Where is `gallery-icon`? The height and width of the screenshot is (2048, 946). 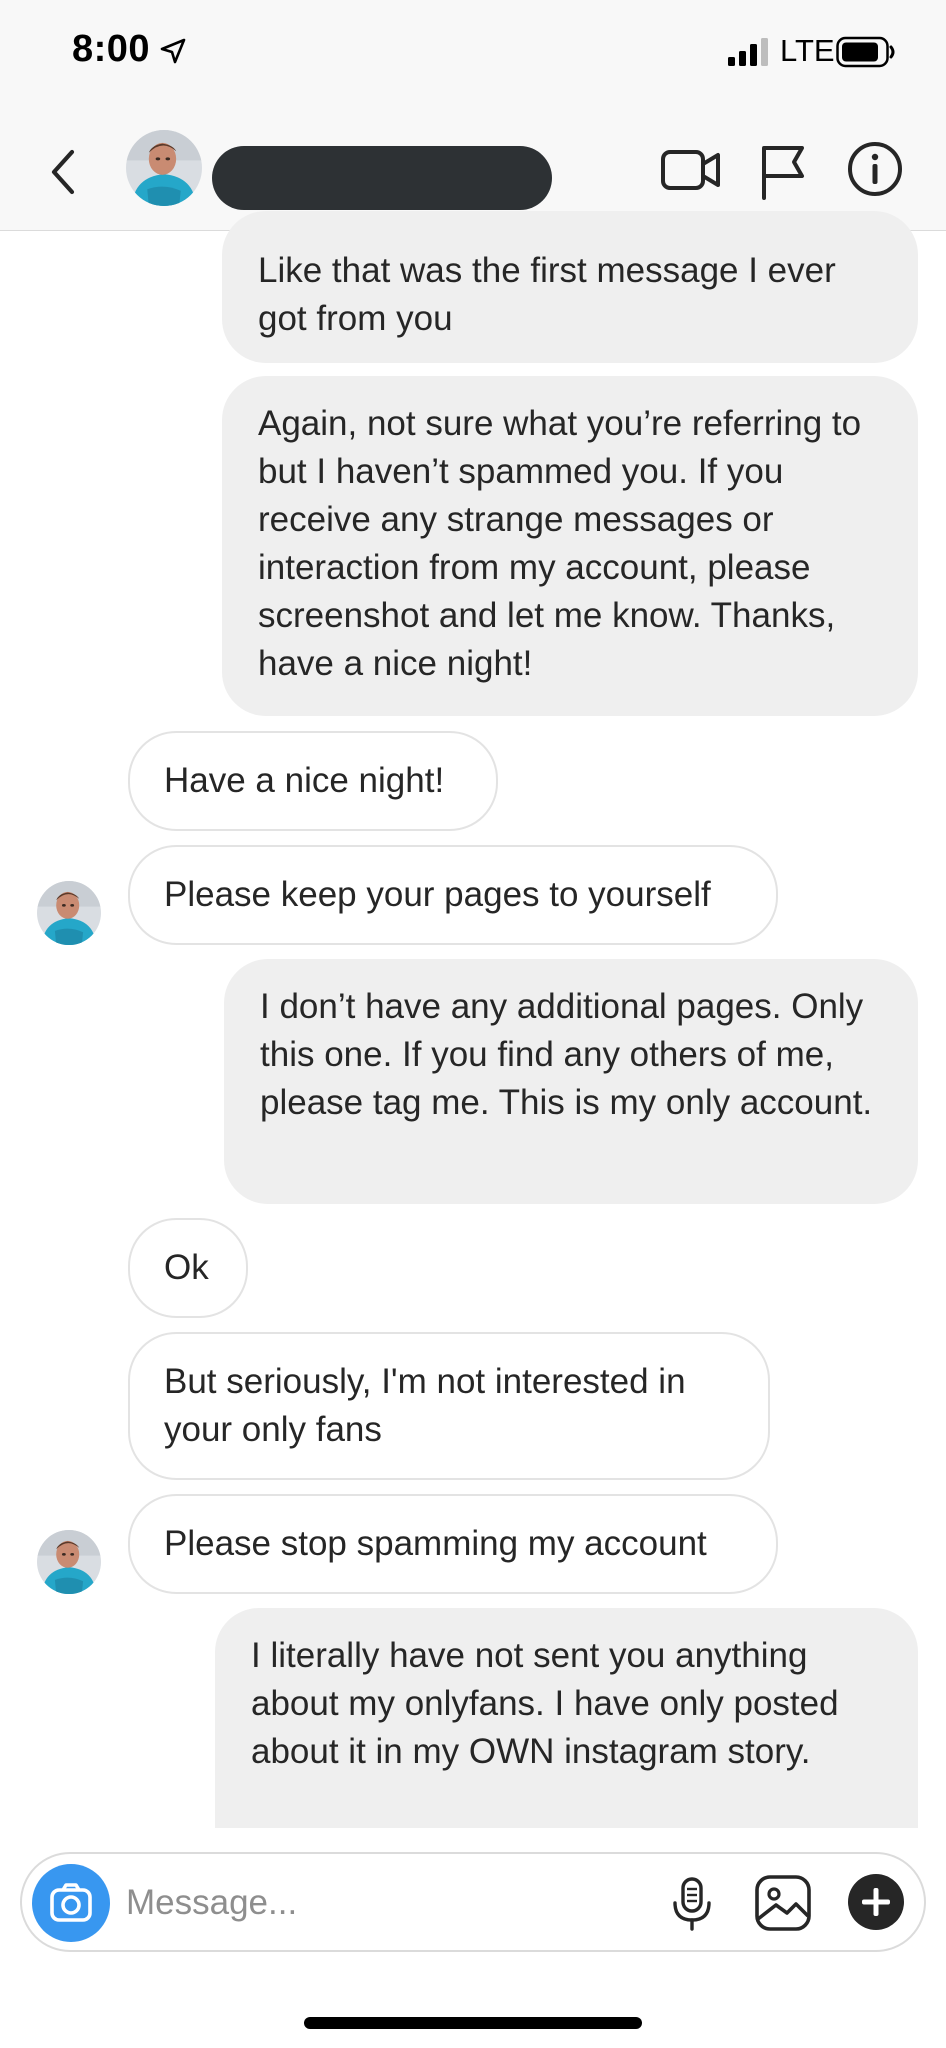
gallery-icon is located at coordinates (783, 1903).